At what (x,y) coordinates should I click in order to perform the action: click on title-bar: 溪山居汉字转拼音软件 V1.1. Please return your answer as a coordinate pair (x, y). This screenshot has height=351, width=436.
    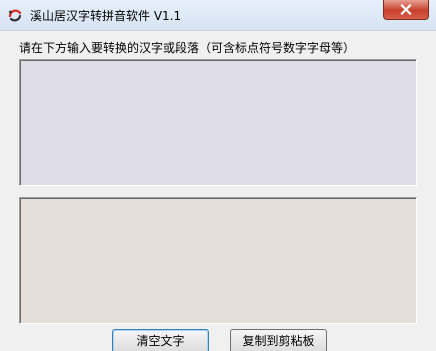
    Looking at the image, I should click on (218, 15).